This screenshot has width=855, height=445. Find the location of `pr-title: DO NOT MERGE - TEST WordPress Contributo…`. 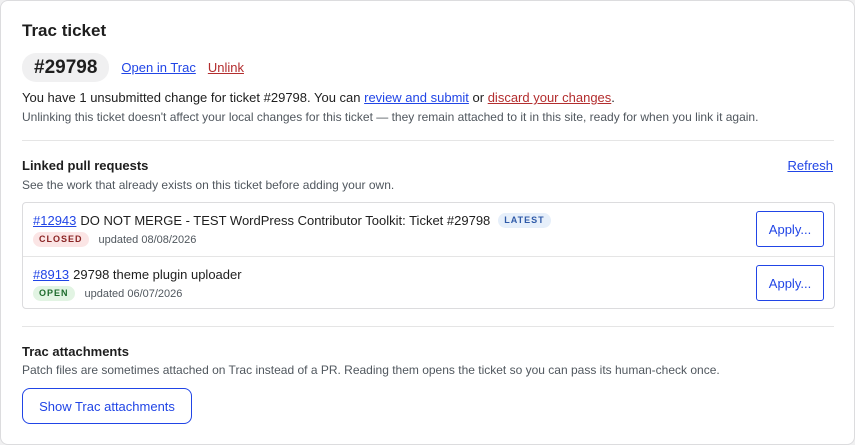

pr-title: DO NOT MERGE - TEST WordPress Contributo… is located at coordinates (285, 220).